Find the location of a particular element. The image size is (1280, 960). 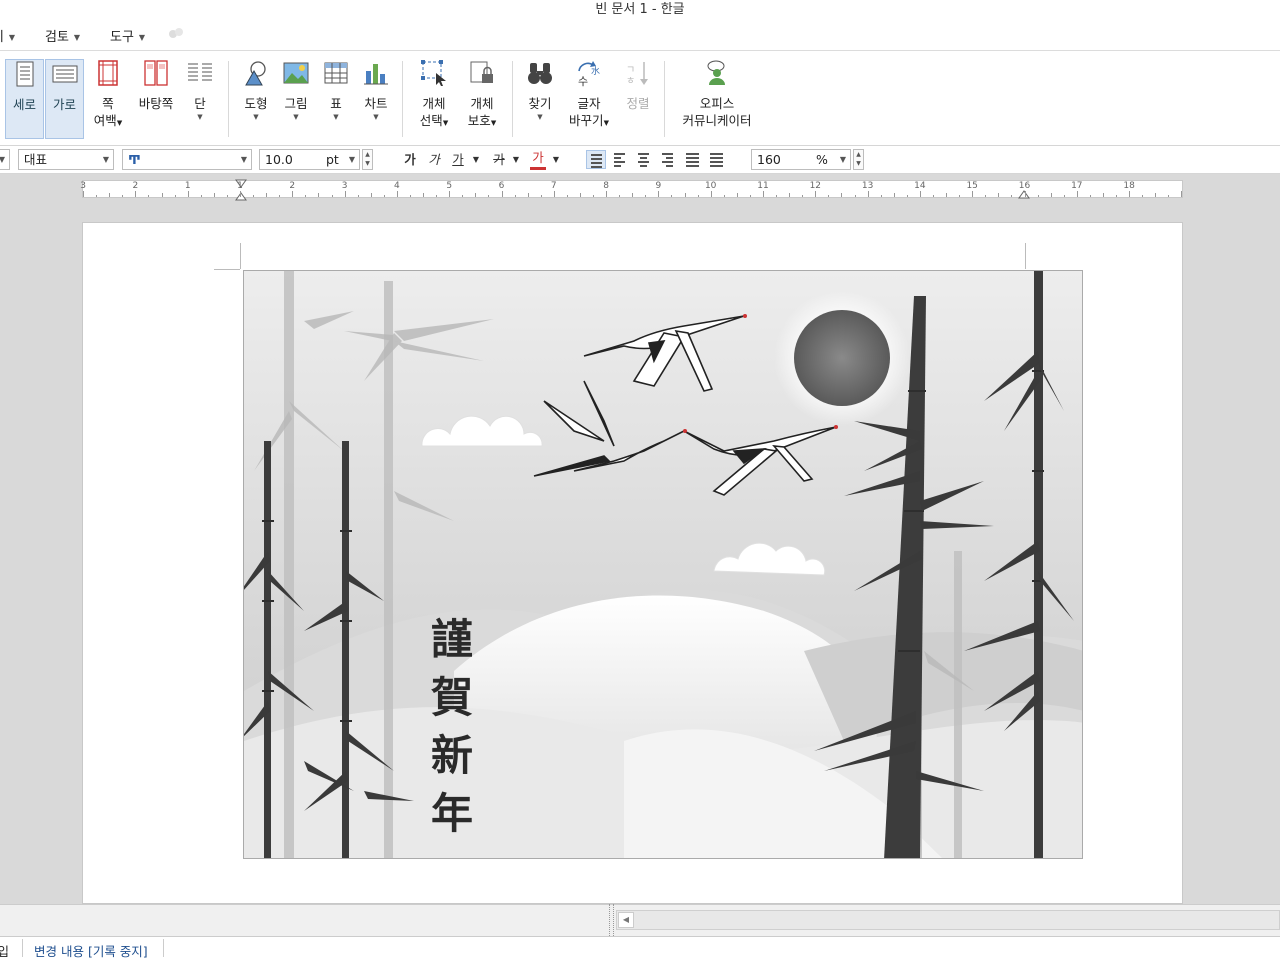

landscape-page-icon is located at coordinates (64, 74).